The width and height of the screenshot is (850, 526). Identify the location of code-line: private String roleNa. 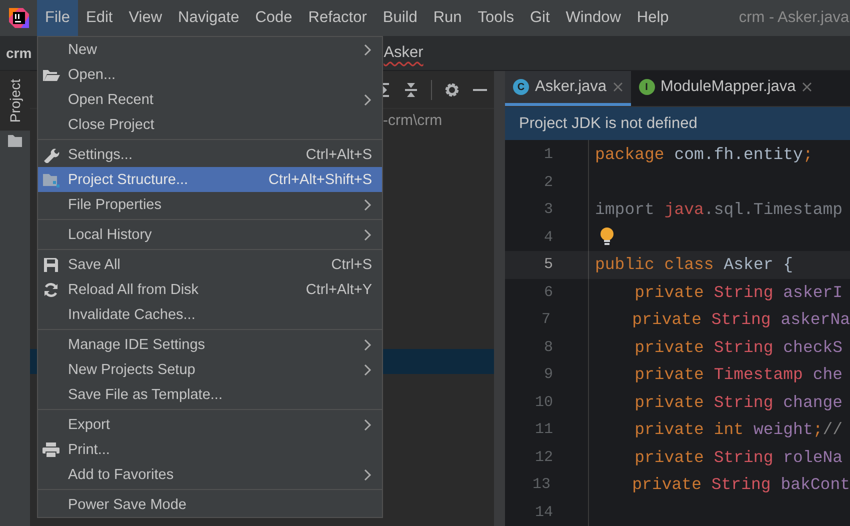
(738, 457).